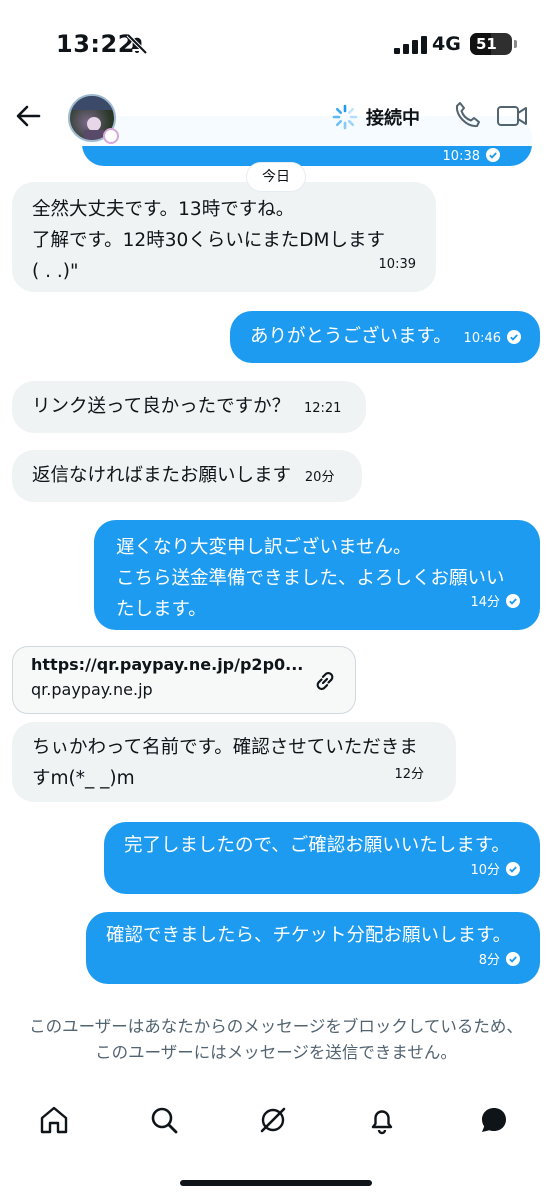 This screenshot has height=1200, width=552. I want to click on search-icon, so click(164, 1120).